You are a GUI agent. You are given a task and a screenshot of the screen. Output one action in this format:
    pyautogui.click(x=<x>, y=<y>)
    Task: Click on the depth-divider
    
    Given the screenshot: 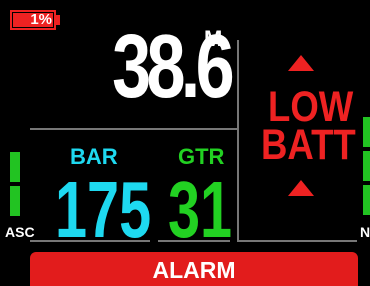 What is the action you would take?
    pyautogui.click(x=134, y=129)
    